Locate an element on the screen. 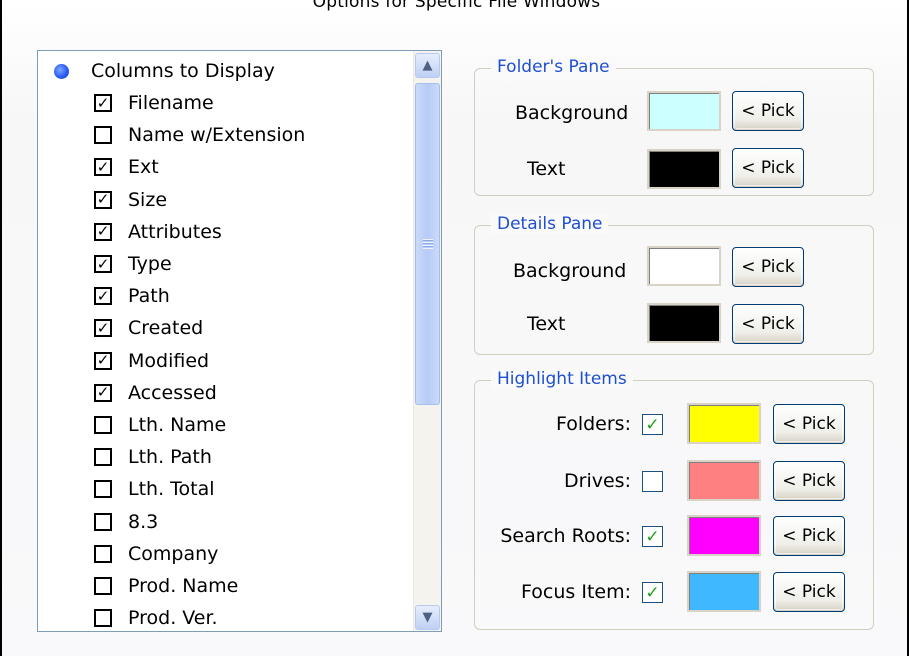 The width and height of the screenshot is (909, 656). column-item: ✓ Created is located at coordinates (148, 328).